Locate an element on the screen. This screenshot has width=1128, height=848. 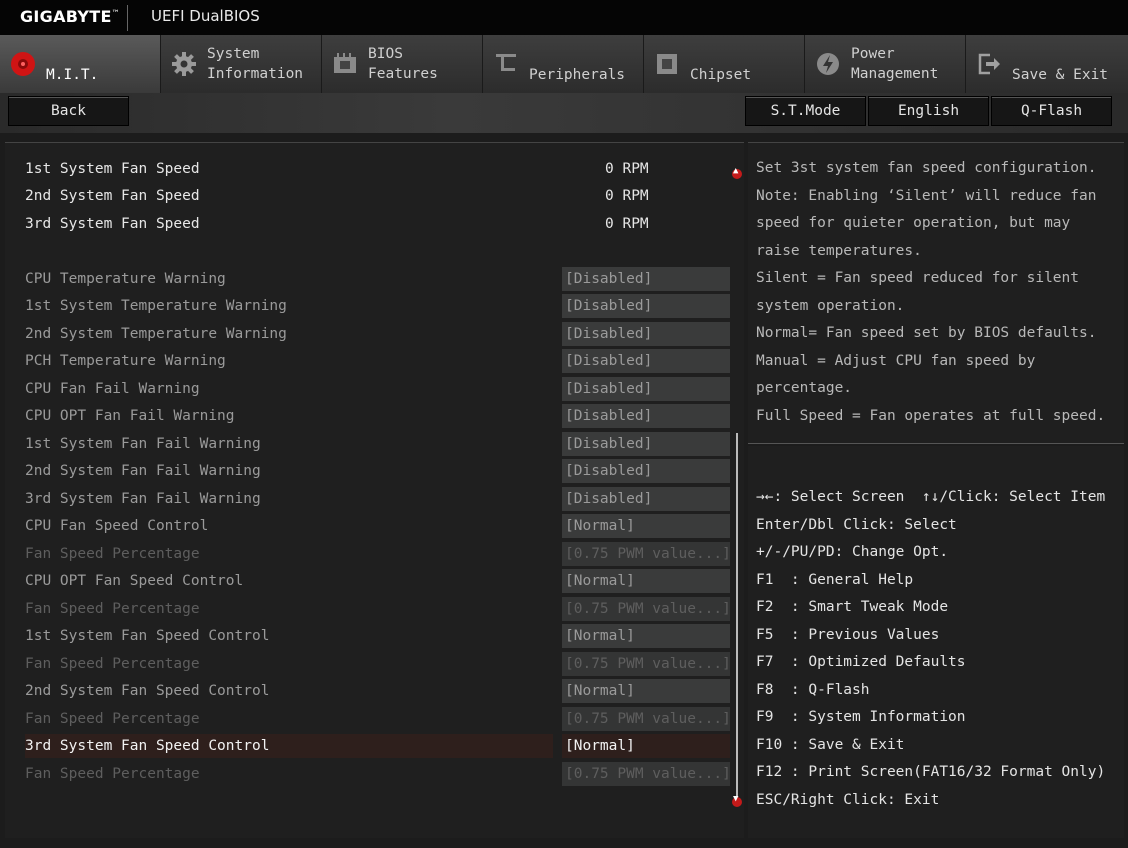
setting-row: 1st System Fan Fail Warning [Disabled] is located at coordinates (377, 444).